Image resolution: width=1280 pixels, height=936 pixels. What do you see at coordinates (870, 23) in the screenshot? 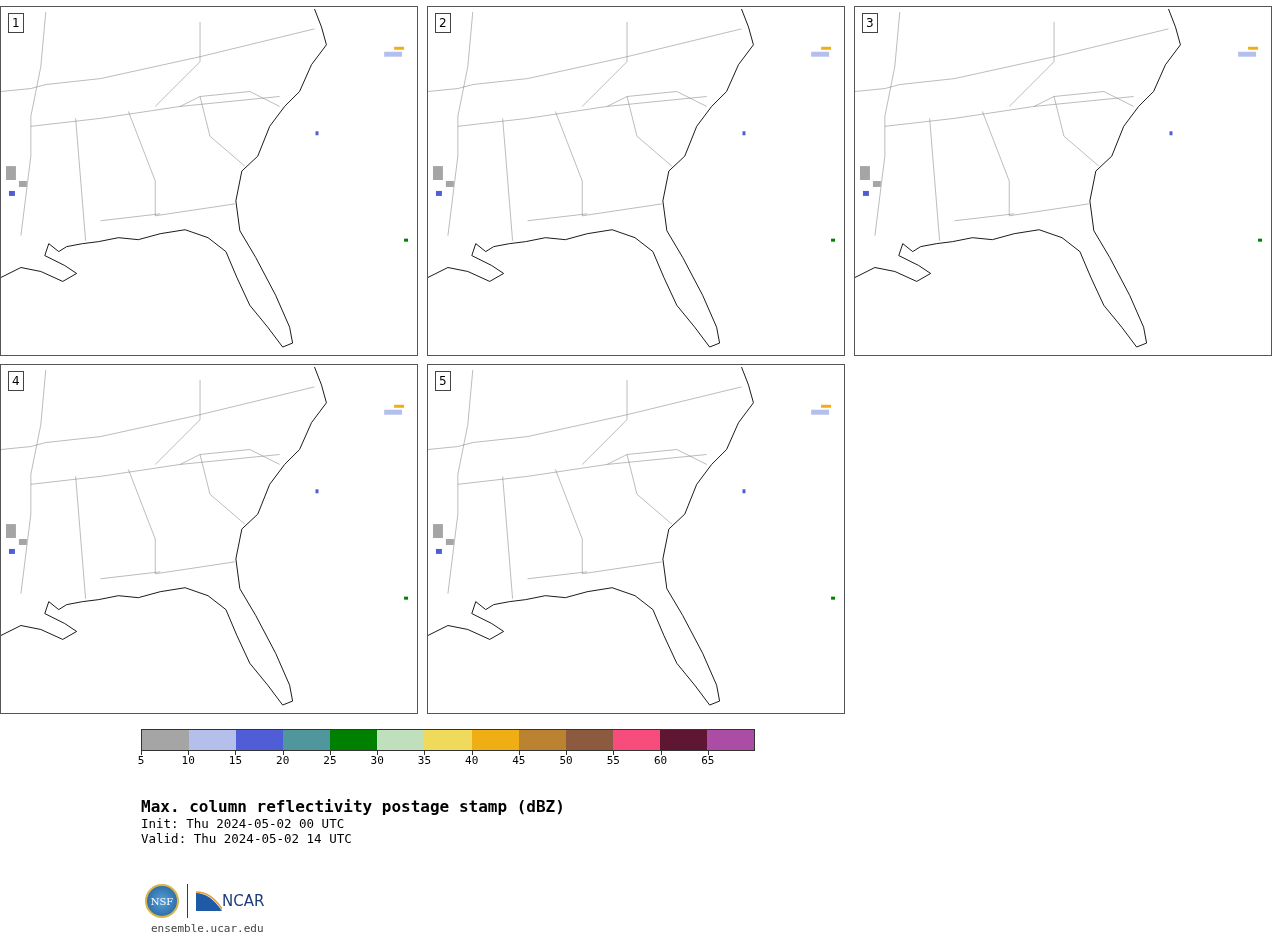
I see `panel-number: 3` at bounding box center [870, 23].